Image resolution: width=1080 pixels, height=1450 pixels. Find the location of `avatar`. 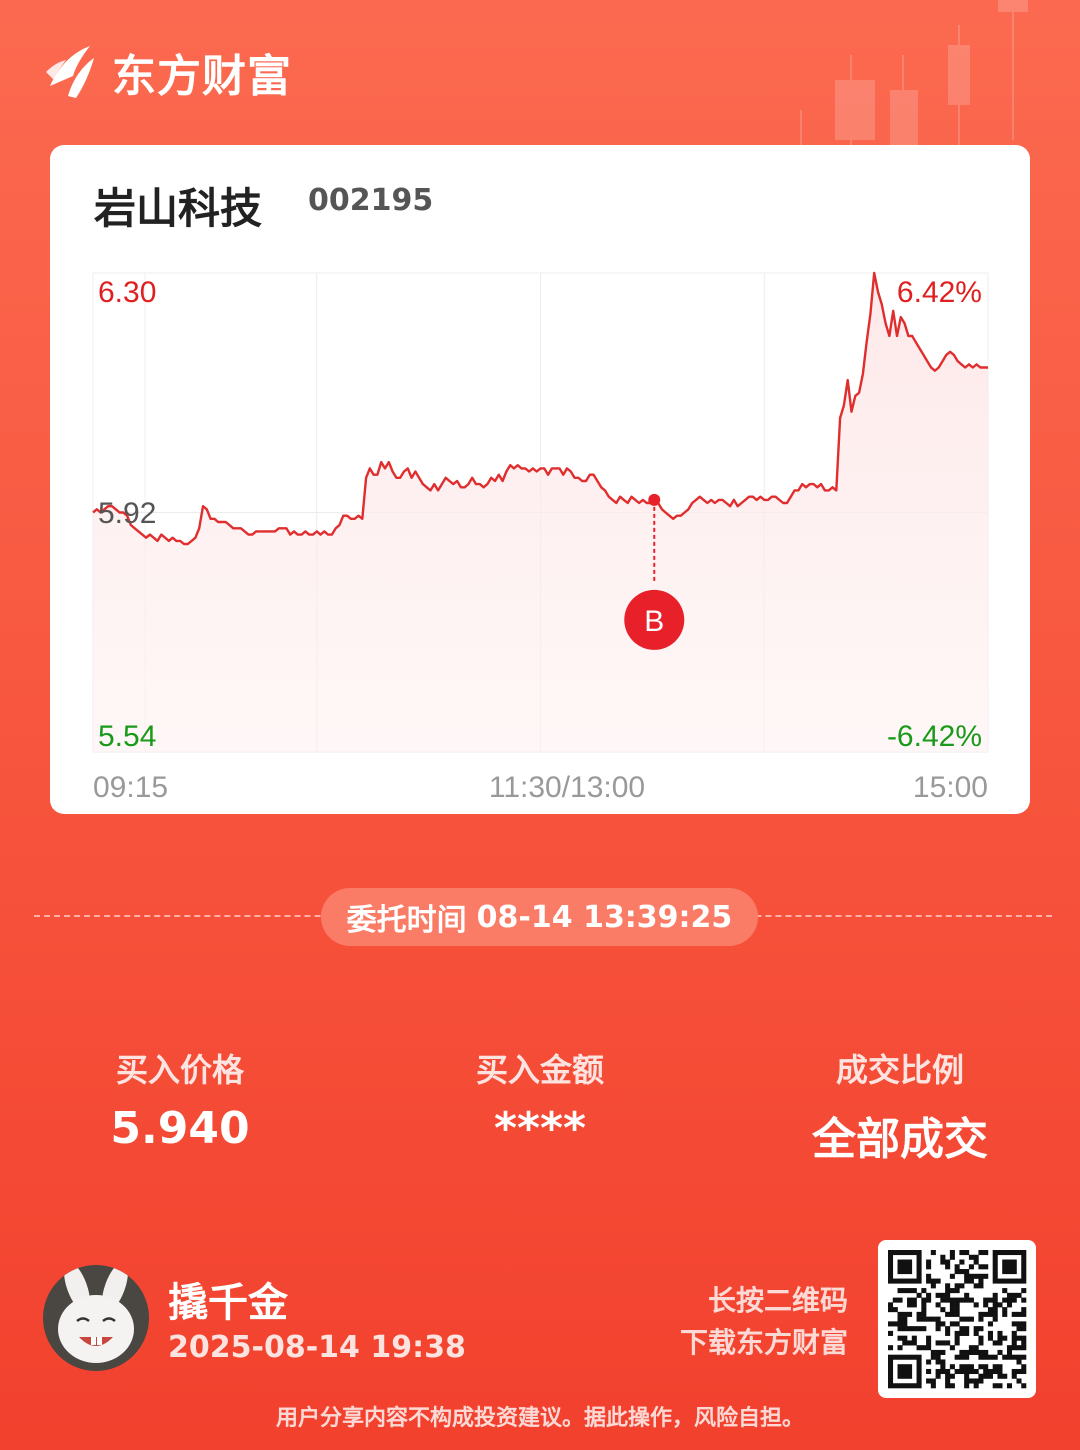

avatar is located at coordinates (96, 1318).